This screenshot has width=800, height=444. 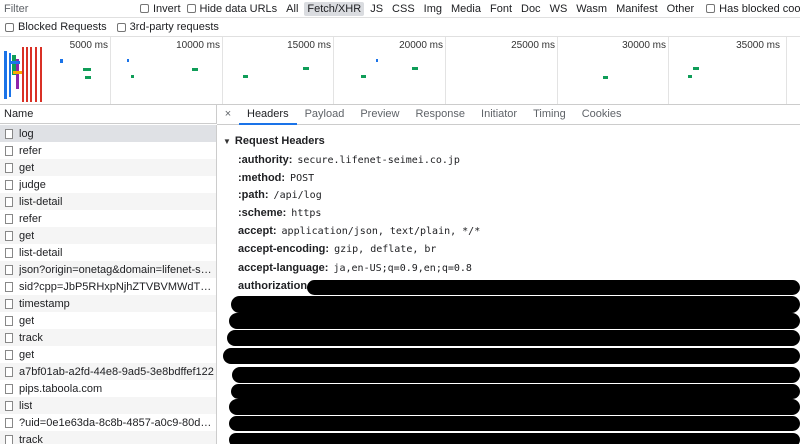 I want to click on request-name: log, so click(x=26, y=133).